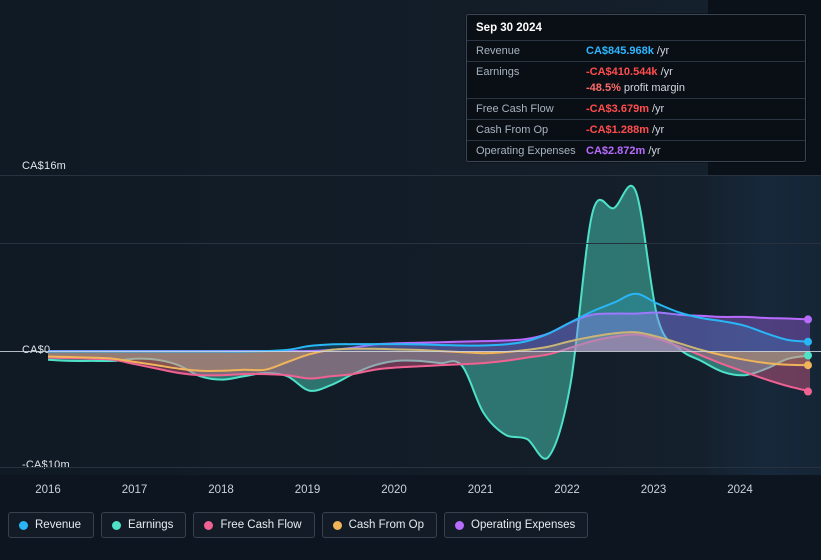 Image resolution: width=821 pixels, height=560 pixels. Describe the element at coordinates (509, 28) in the screenshot. I see `tooltip-date: Sep 30 2024` at that location.